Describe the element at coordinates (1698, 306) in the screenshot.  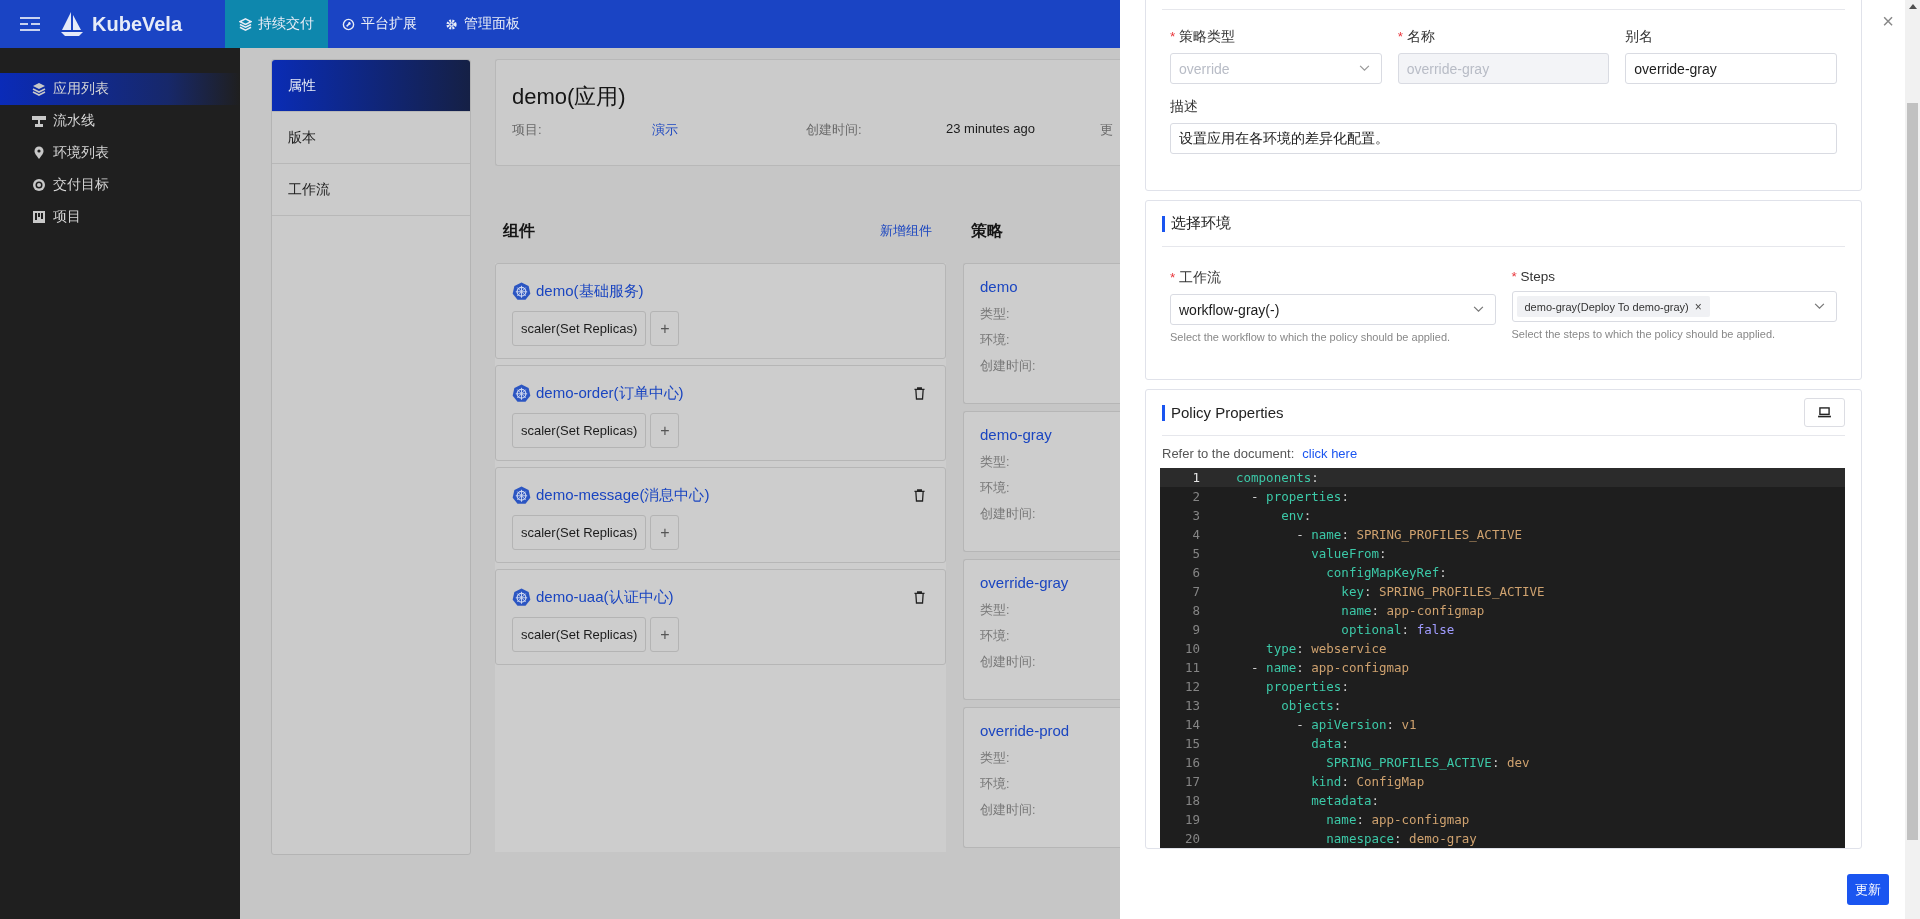
I see `remove-tag-button: ×` at that location.